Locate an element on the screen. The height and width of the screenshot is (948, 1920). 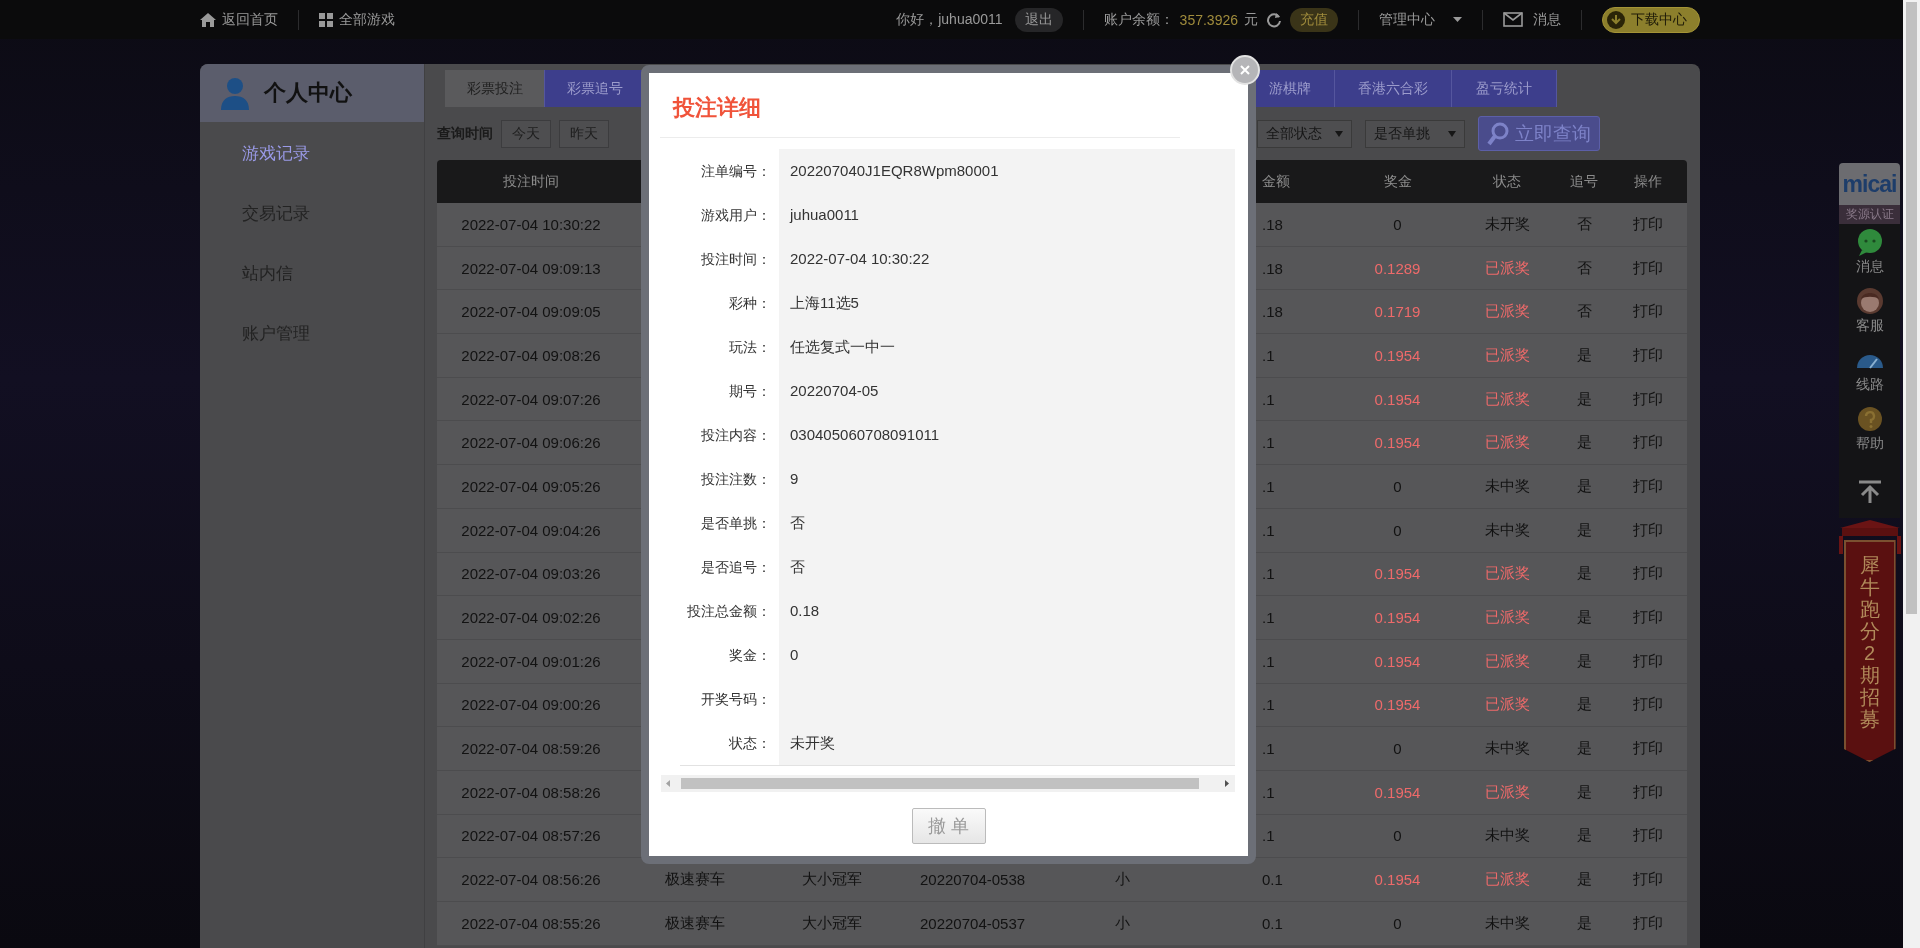
field-label: 玩法： is located at coordinates (750, 347).